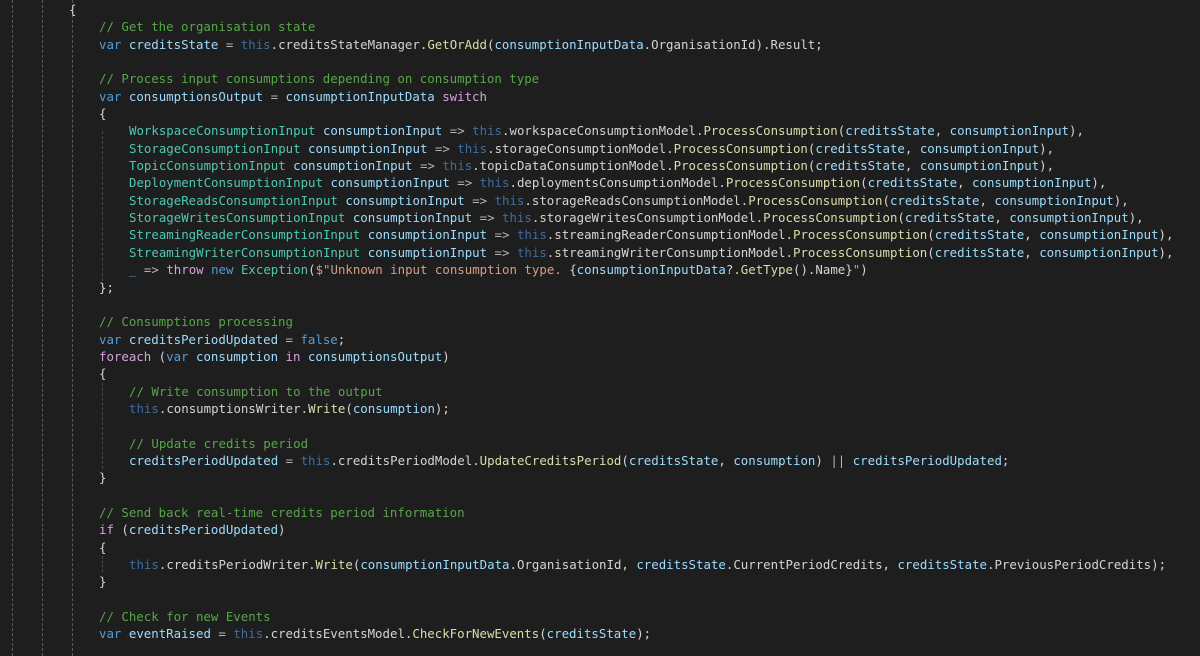  Describe the element at coordinates (103, 478) in the screenshot. I see `token-punct: }` at that location.